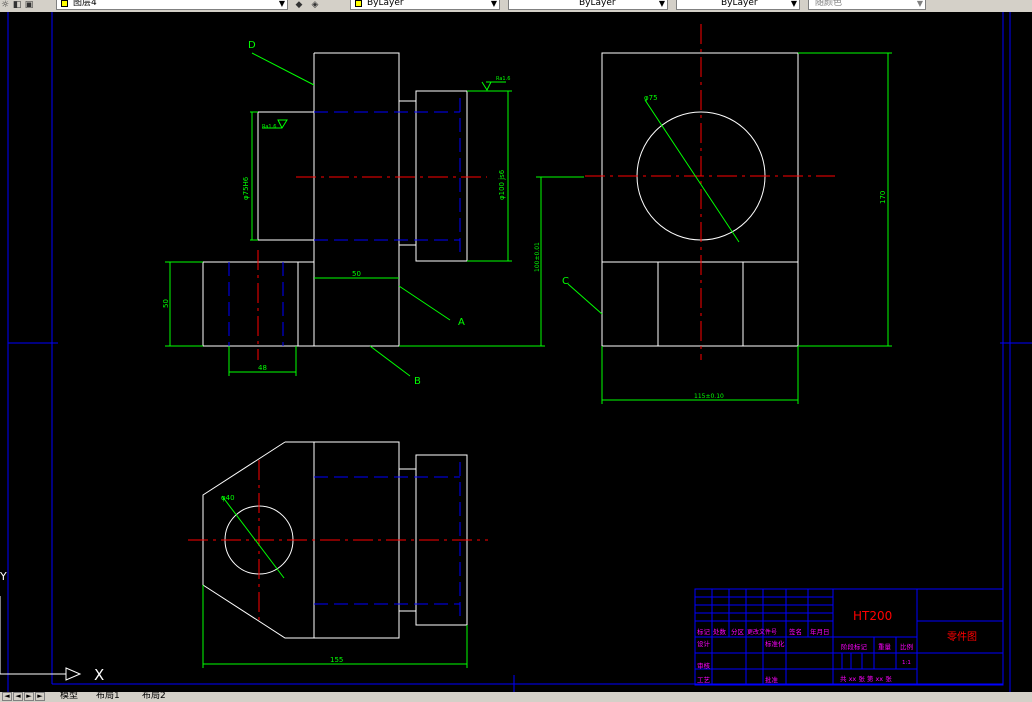 The image size is (1032, 702). I want to click on tb-review: 审核, so click(704, 665).